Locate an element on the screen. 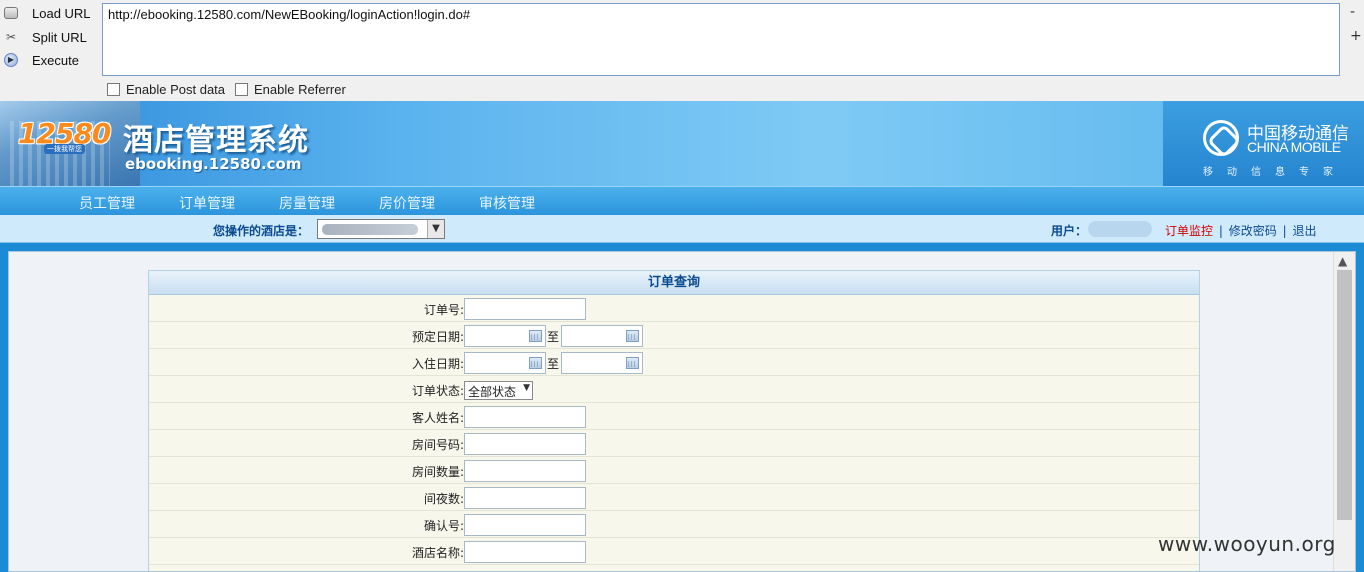 Image resolution: width=1364 pixels, height=572 pixels. user-label: 用户： is located at coordinates (1069, 231).